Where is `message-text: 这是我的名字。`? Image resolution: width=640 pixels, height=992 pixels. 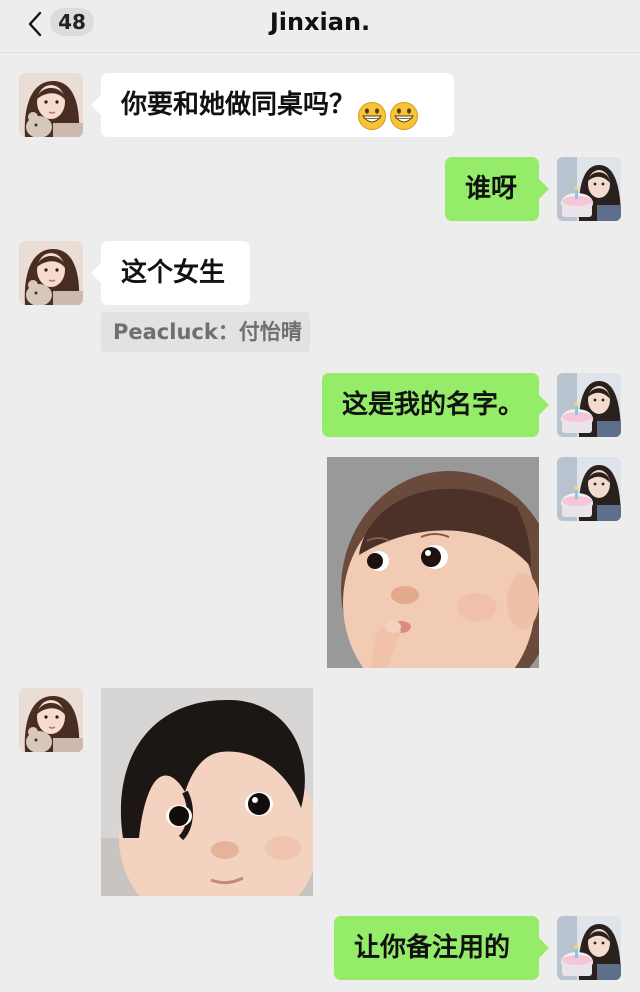
message-text: 这是我的名字。 is located at coordinates (433, 405).